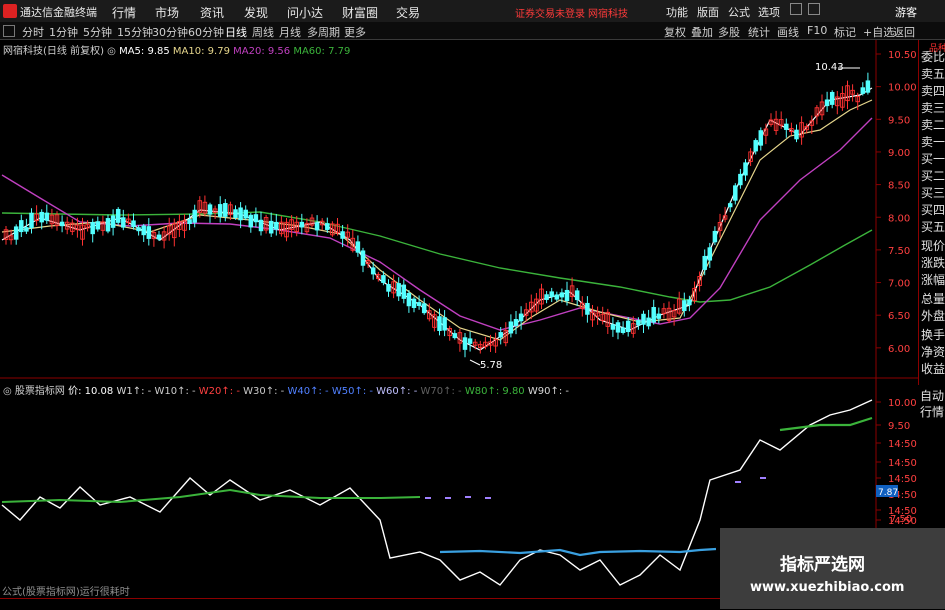 Image resolution: width=945 pixels, height=610 pixels. I want to click on w50-label: W50↑: -, so click(352, 391).